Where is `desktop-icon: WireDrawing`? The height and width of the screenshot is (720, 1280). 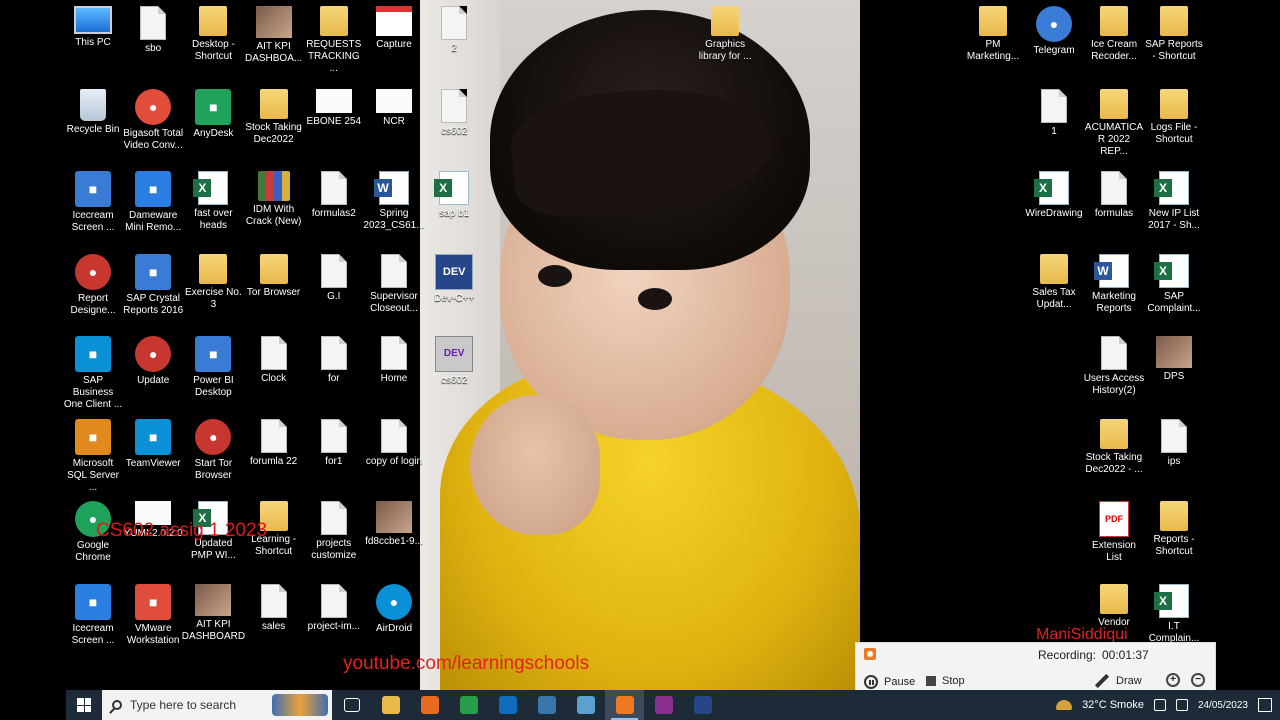 desktop-icon: WireDrawing is located at coordinates (1054, 192).